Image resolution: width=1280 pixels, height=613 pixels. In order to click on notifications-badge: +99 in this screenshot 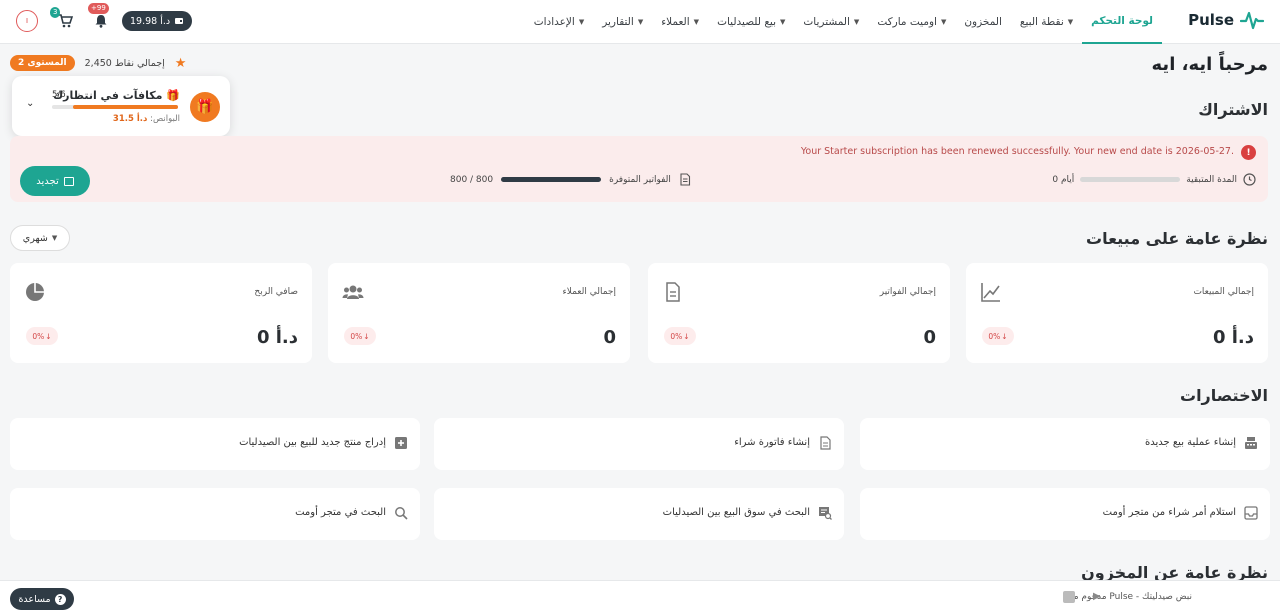, I will do `click(98, 8)`.